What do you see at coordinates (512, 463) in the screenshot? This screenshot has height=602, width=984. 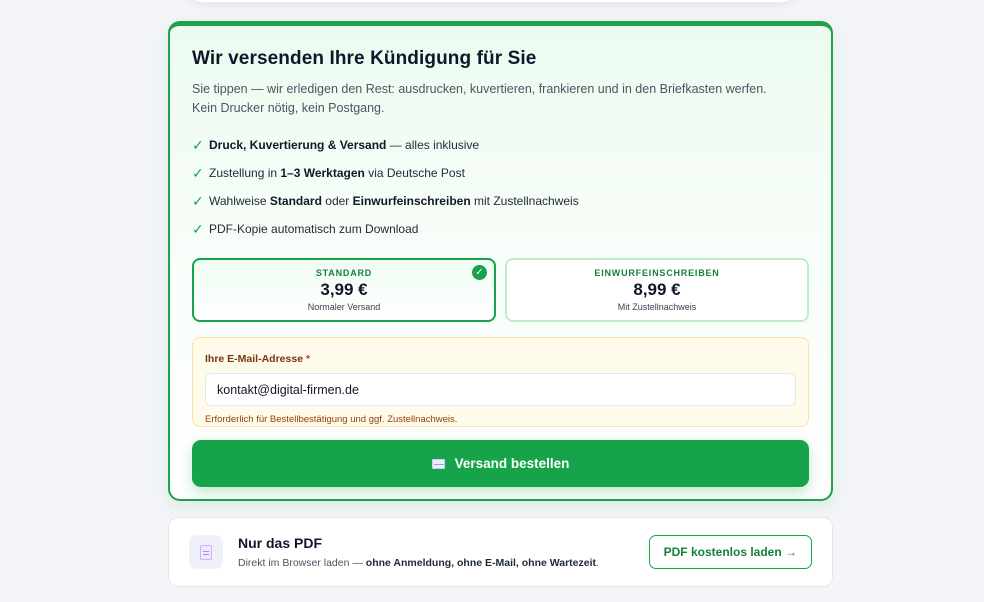 I see `order-button-label: Versand bestellen` at bounding box center [512, 463].